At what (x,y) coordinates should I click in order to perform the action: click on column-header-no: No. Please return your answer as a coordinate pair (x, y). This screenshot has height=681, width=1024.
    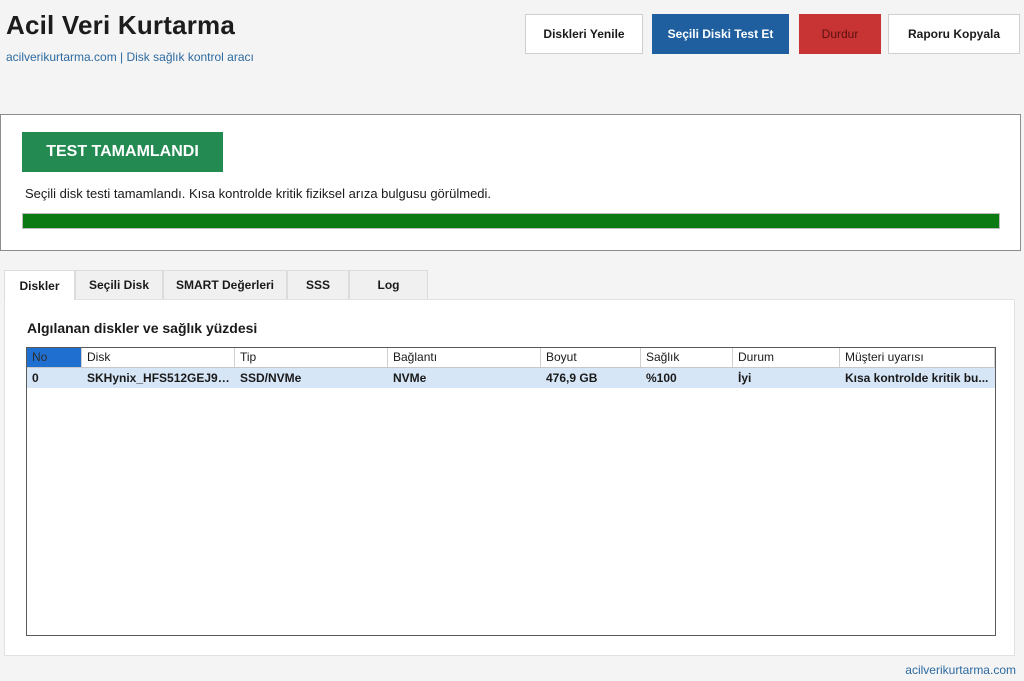
    Looking at the image, I should click on (54, 357).